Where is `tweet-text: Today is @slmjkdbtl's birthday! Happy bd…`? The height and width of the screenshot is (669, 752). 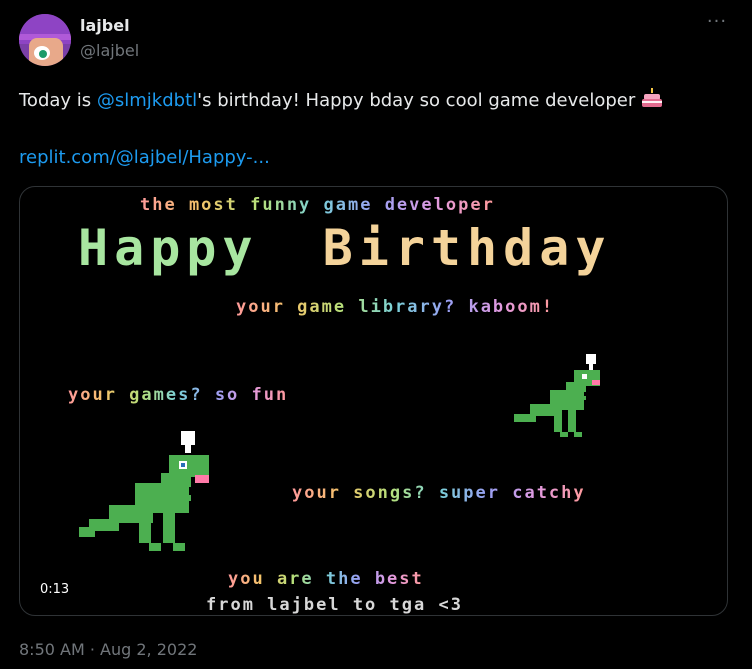 tweet-text: Today is @slmjkdbtl's birthday! Happy bd… is located at coordinates (341, 99).